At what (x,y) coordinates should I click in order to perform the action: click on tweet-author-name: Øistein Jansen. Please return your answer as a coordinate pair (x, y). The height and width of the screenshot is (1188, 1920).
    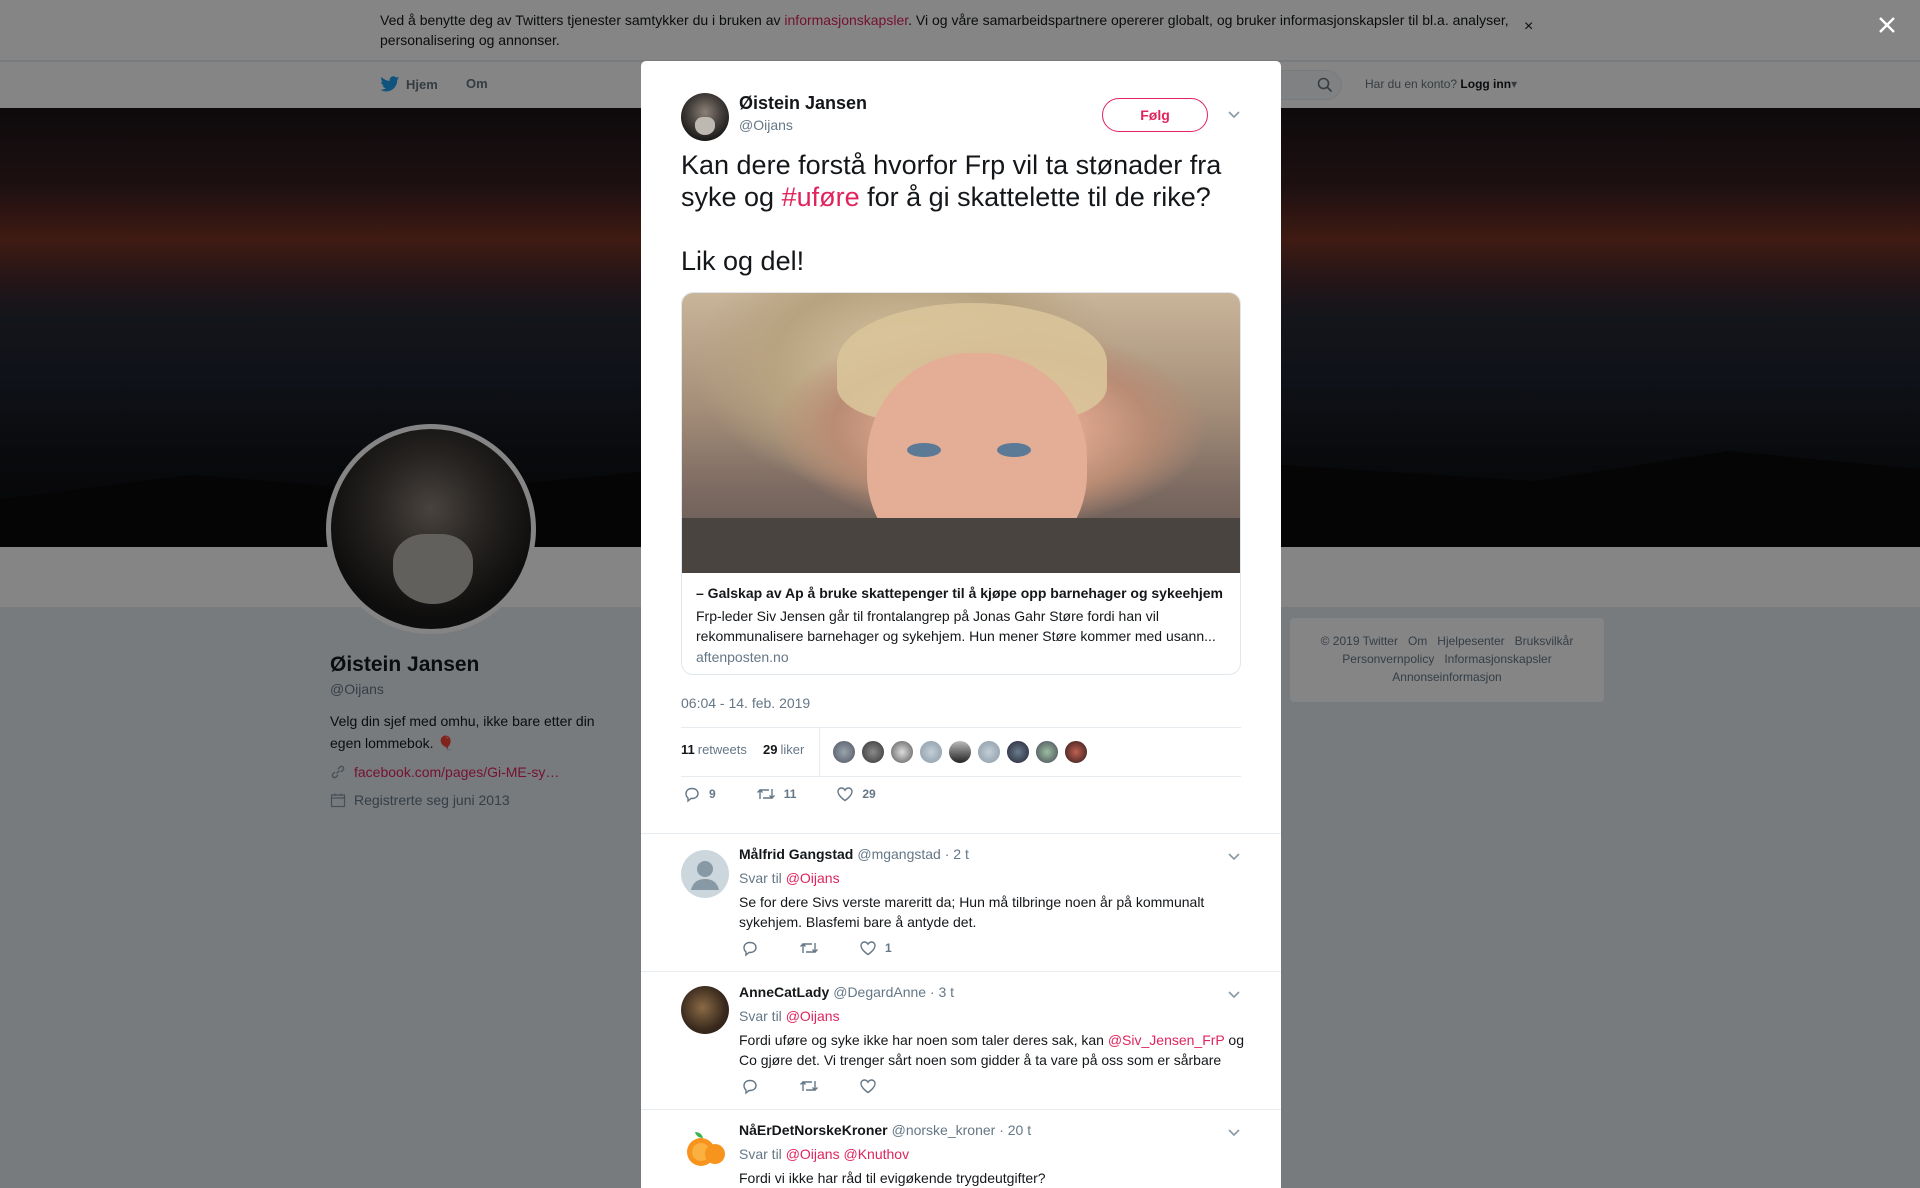
    Looking at the image, I should click on (803, 103).